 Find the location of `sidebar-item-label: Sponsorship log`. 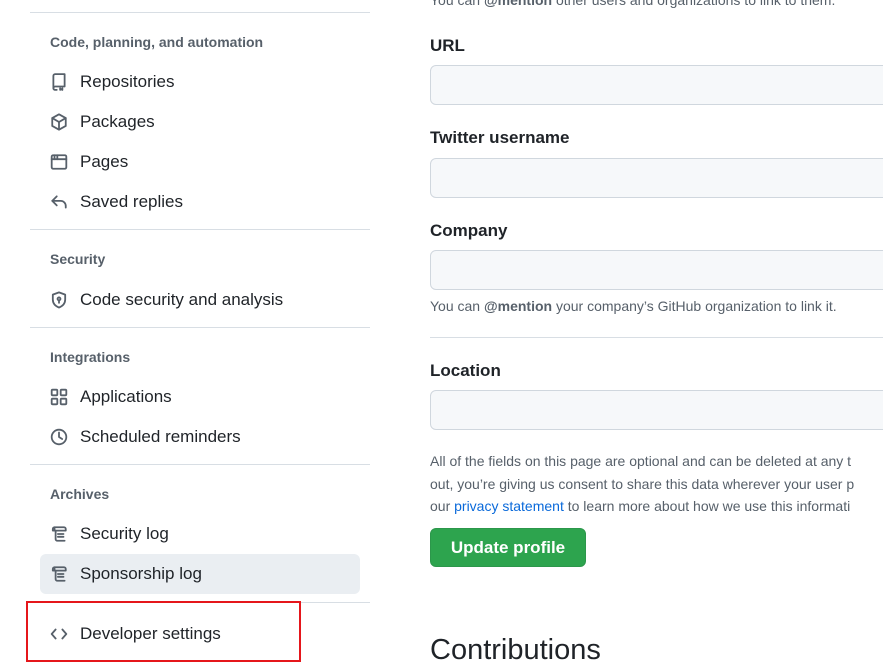

sidebar-item-label: Sponsorship log is located at coordinates (141, 573).